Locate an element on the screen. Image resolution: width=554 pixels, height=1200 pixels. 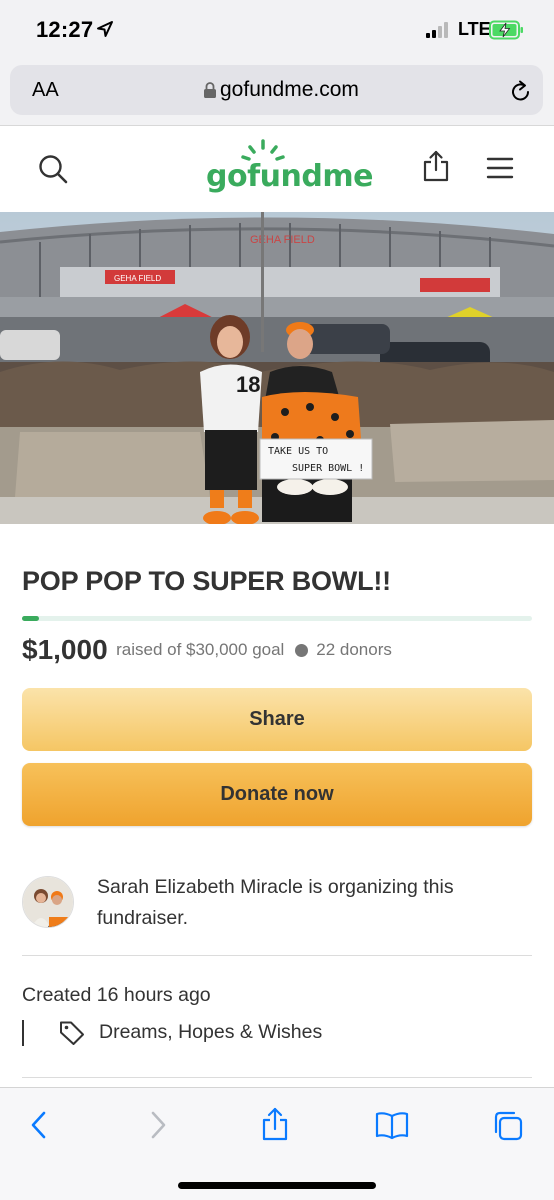
status-bar: 12:27 LTE is located at coordinates (277, 31).